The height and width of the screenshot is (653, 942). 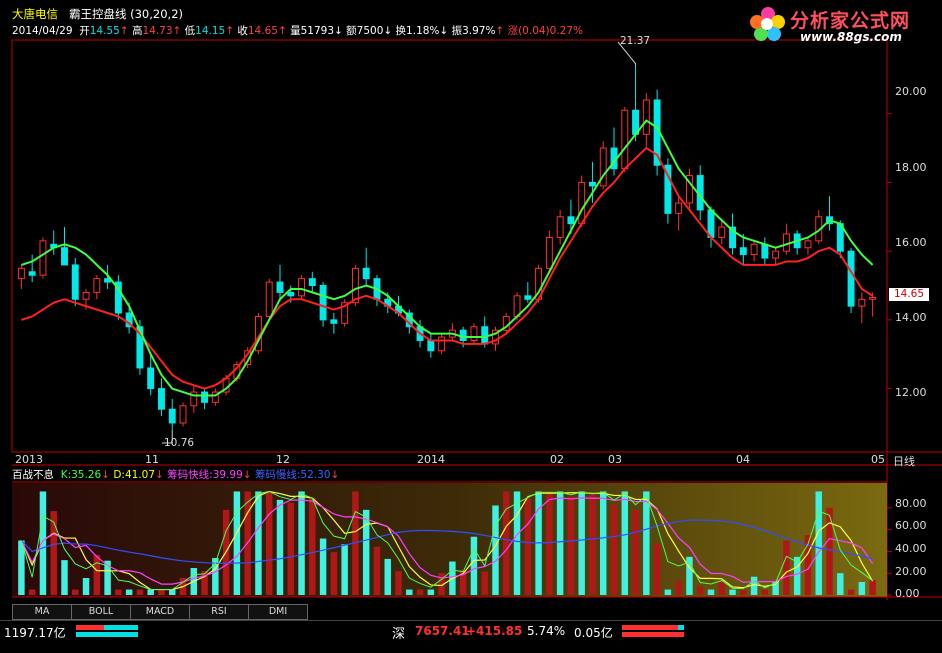 I want to click on stock-name: 大唐电信, so click(x=35, y=14).